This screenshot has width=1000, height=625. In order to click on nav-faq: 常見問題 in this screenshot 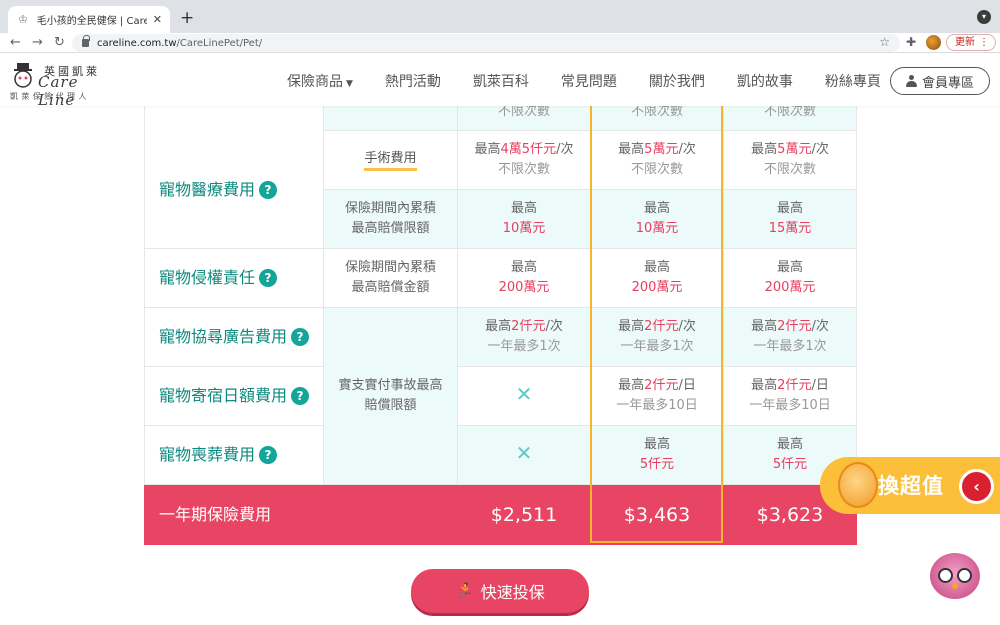, I will do `click(589, 81)`.